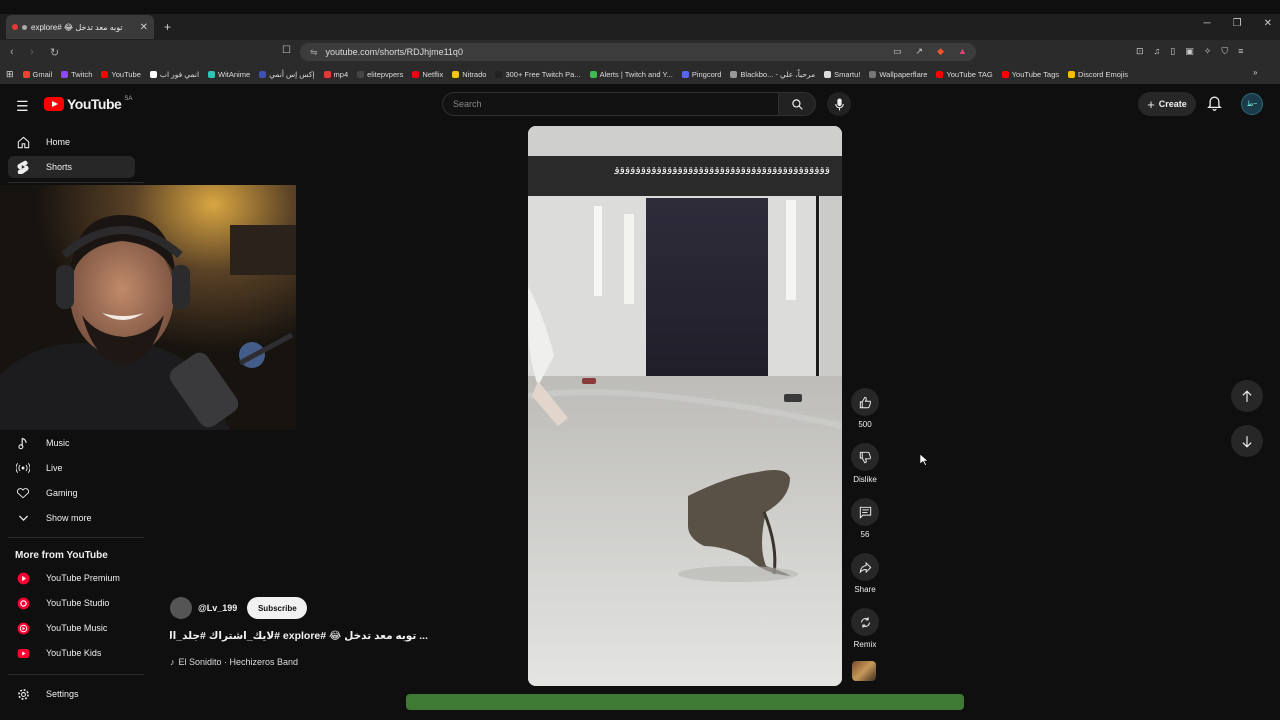 The width and height of the screenshot is (1280, 720). What do you see at coordinates (962, 51) in the screenshot?
I see `brave-rewards-icon: ▲` at bounding box center [962, 51].